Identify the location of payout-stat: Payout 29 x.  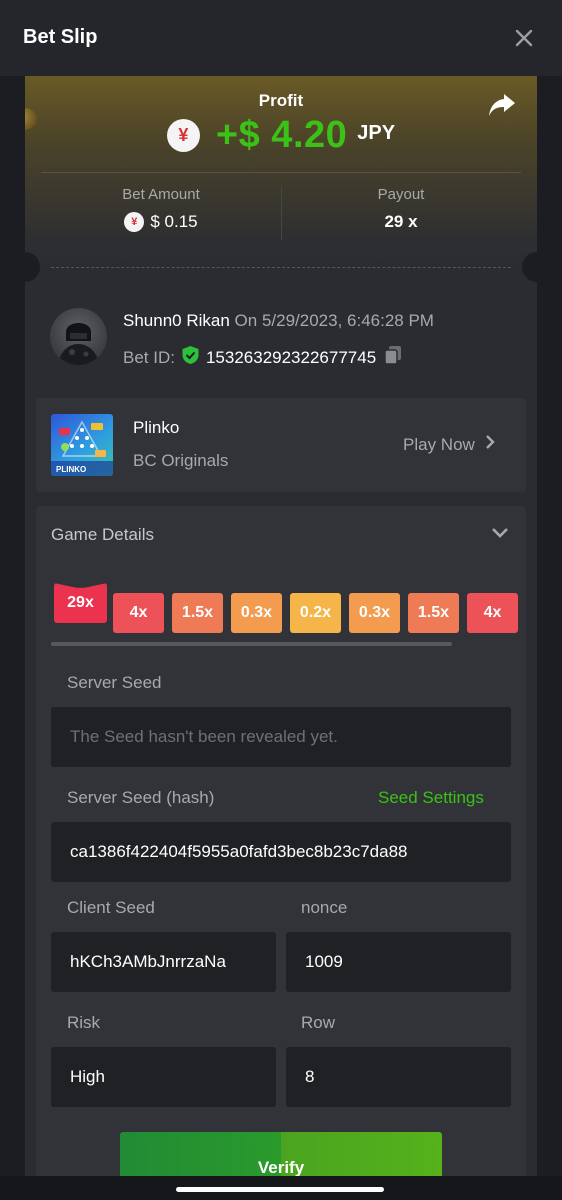
(401, 209).